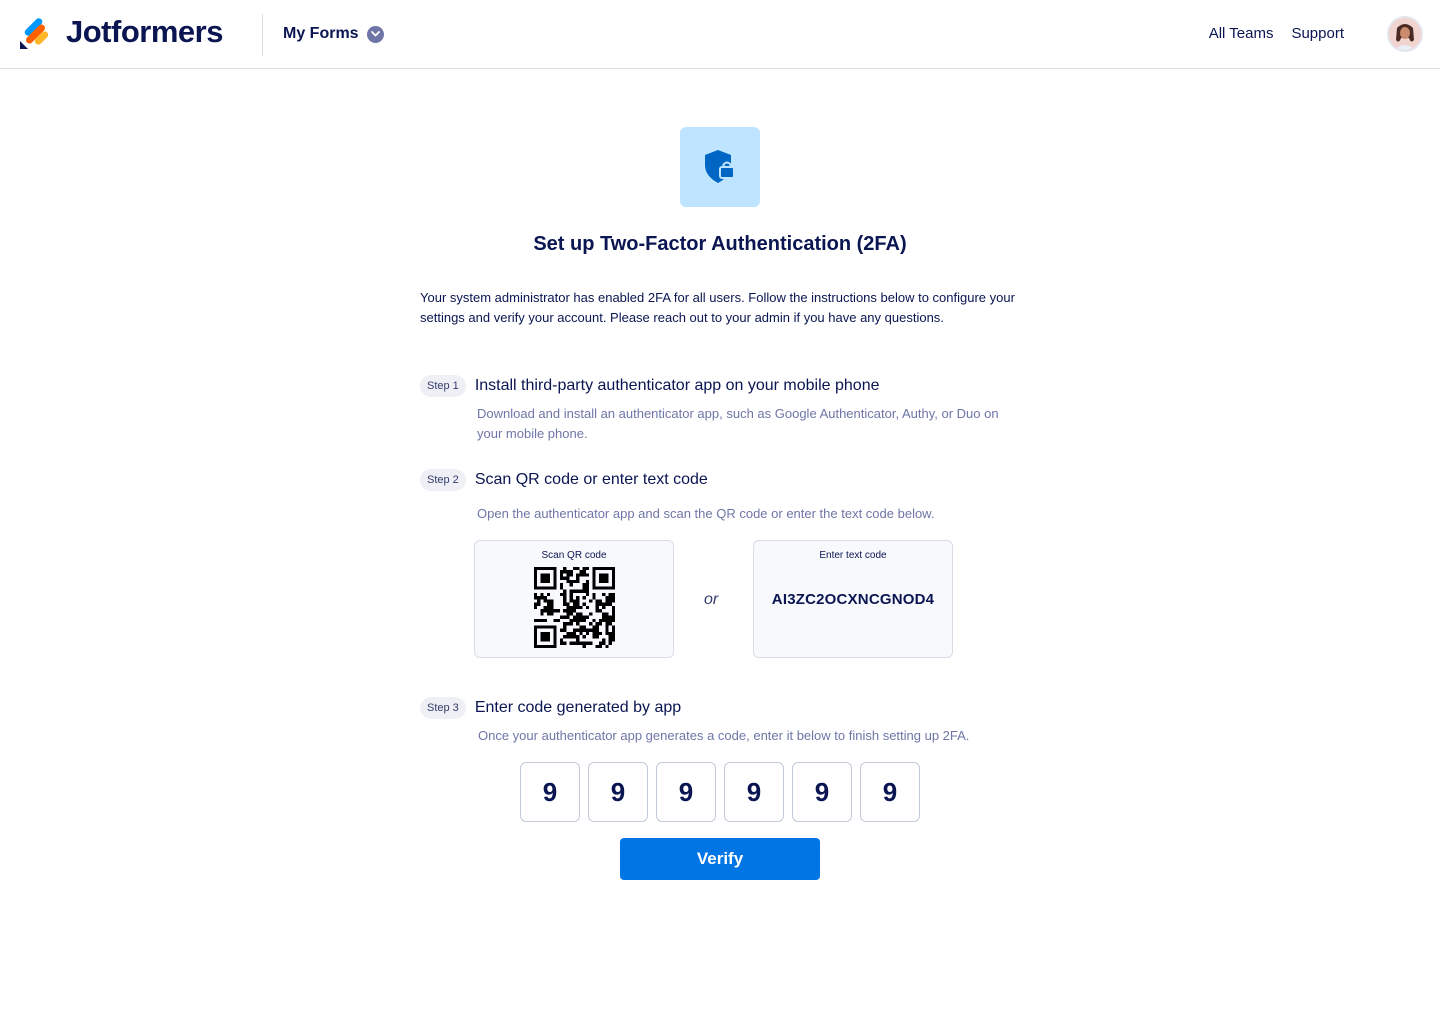  Describe the element at coordinates (720, 859) in the screenshot. I see `verify-button: Verify` at that location.